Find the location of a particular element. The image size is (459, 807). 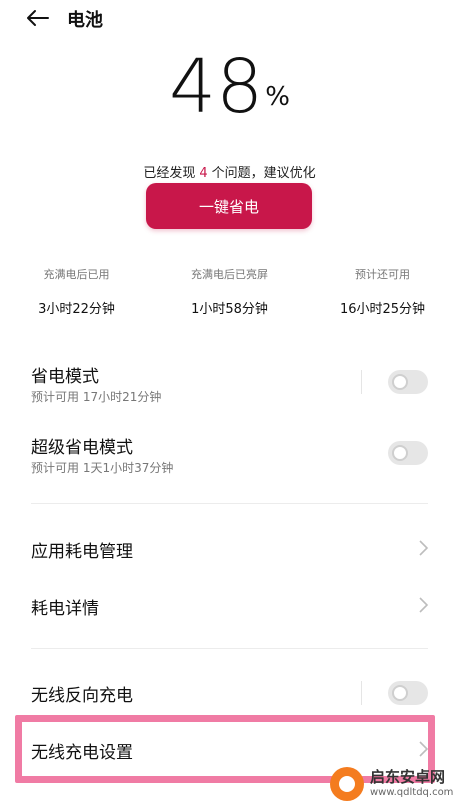

super-power-saving-row: 超级省电模式 预计可用 1天1小时37分钟 is located at coordinates (229, 456).